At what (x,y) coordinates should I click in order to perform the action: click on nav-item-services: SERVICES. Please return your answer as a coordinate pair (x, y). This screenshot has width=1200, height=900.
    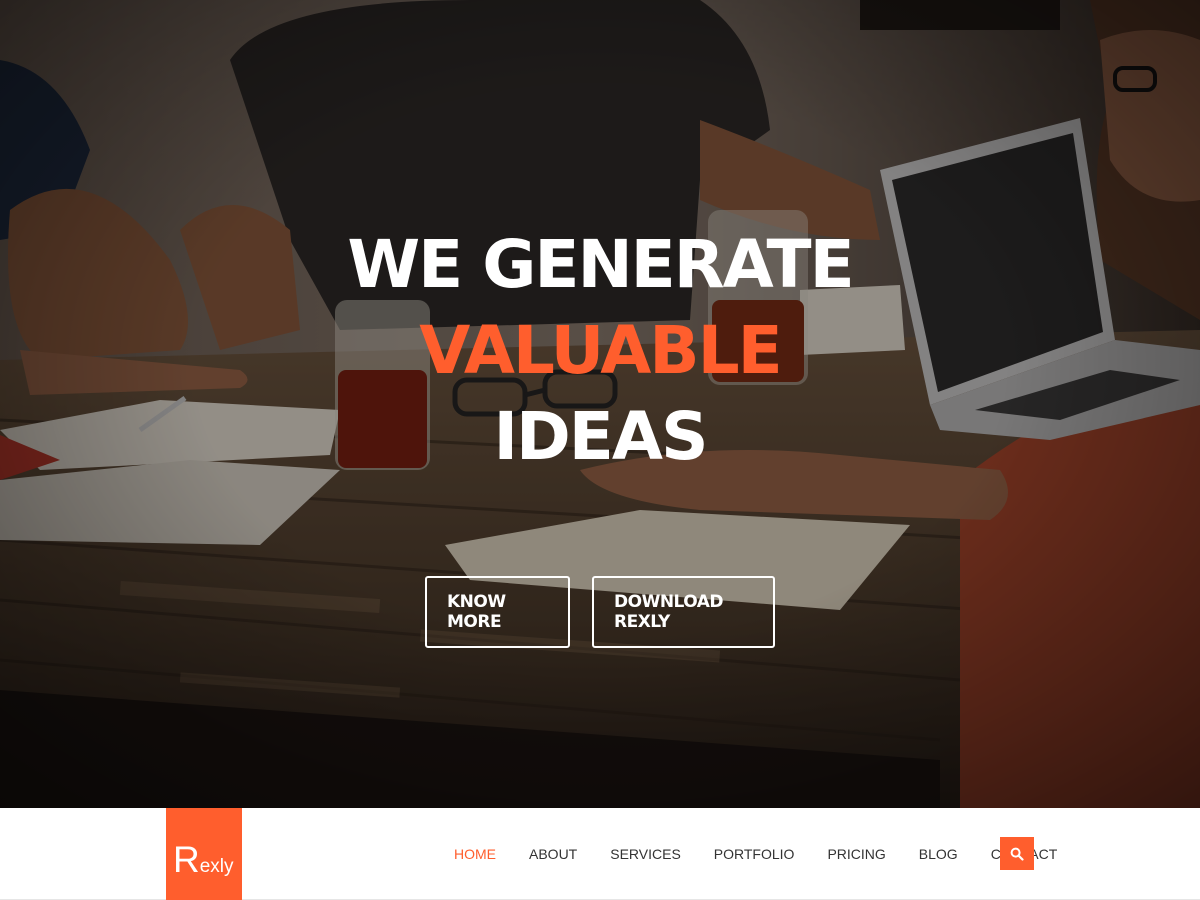
    Looking at the image, I should click on (645, 854).